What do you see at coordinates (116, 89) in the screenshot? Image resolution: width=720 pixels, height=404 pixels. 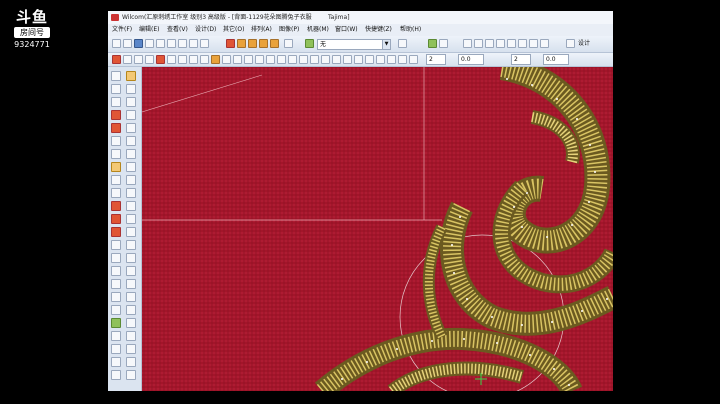 I see `zoom-icon` at bounding box center [116, 89].